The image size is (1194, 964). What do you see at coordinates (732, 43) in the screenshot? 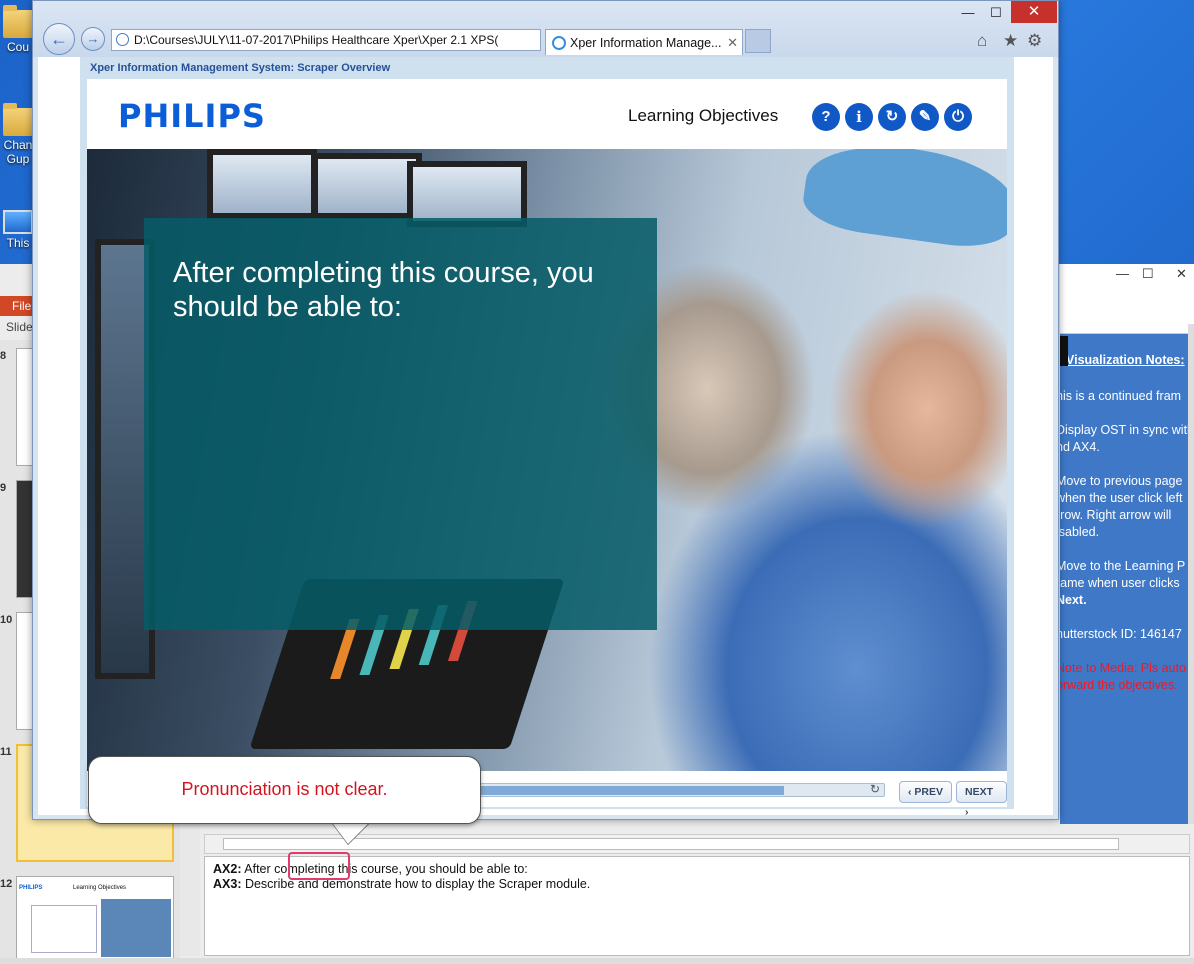
I see `tab-close-icon: ✕` at bounding box center [732, 43].